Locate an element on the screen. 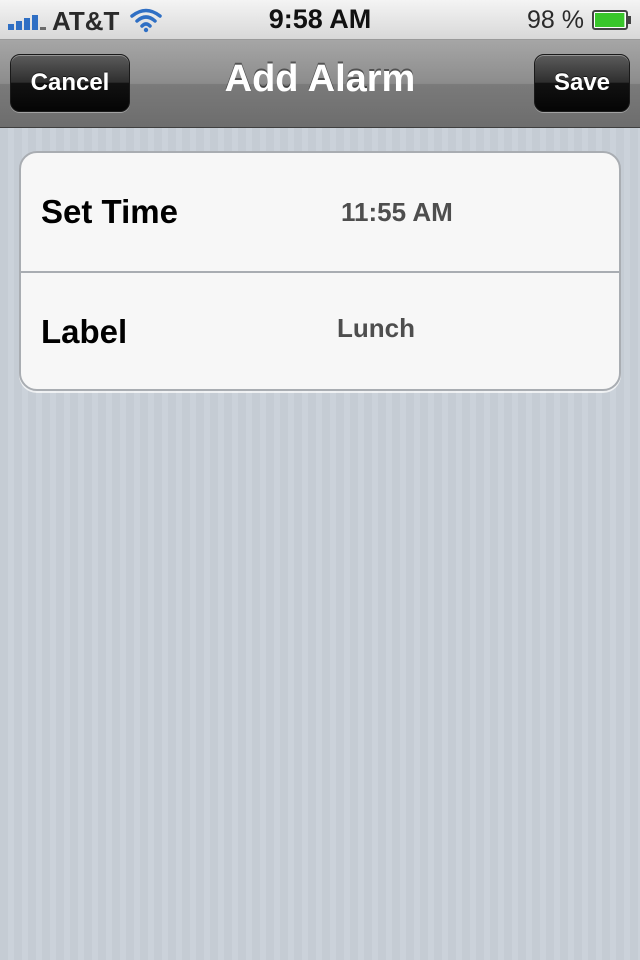 The height and width of the screenshot is (960, 640). set-time-label: Set Time is located at coordinates (109, 211).